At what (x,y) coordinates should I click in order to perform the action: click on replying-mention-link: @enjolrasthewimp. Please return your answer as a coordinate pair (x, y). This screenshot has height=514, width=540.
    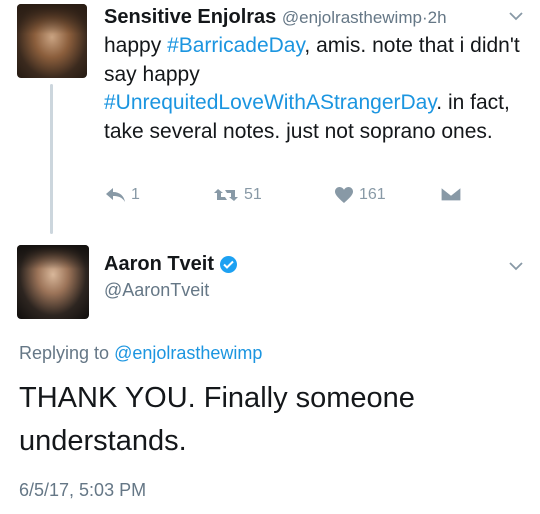
    Looking at the image, I should click on (188, 353).